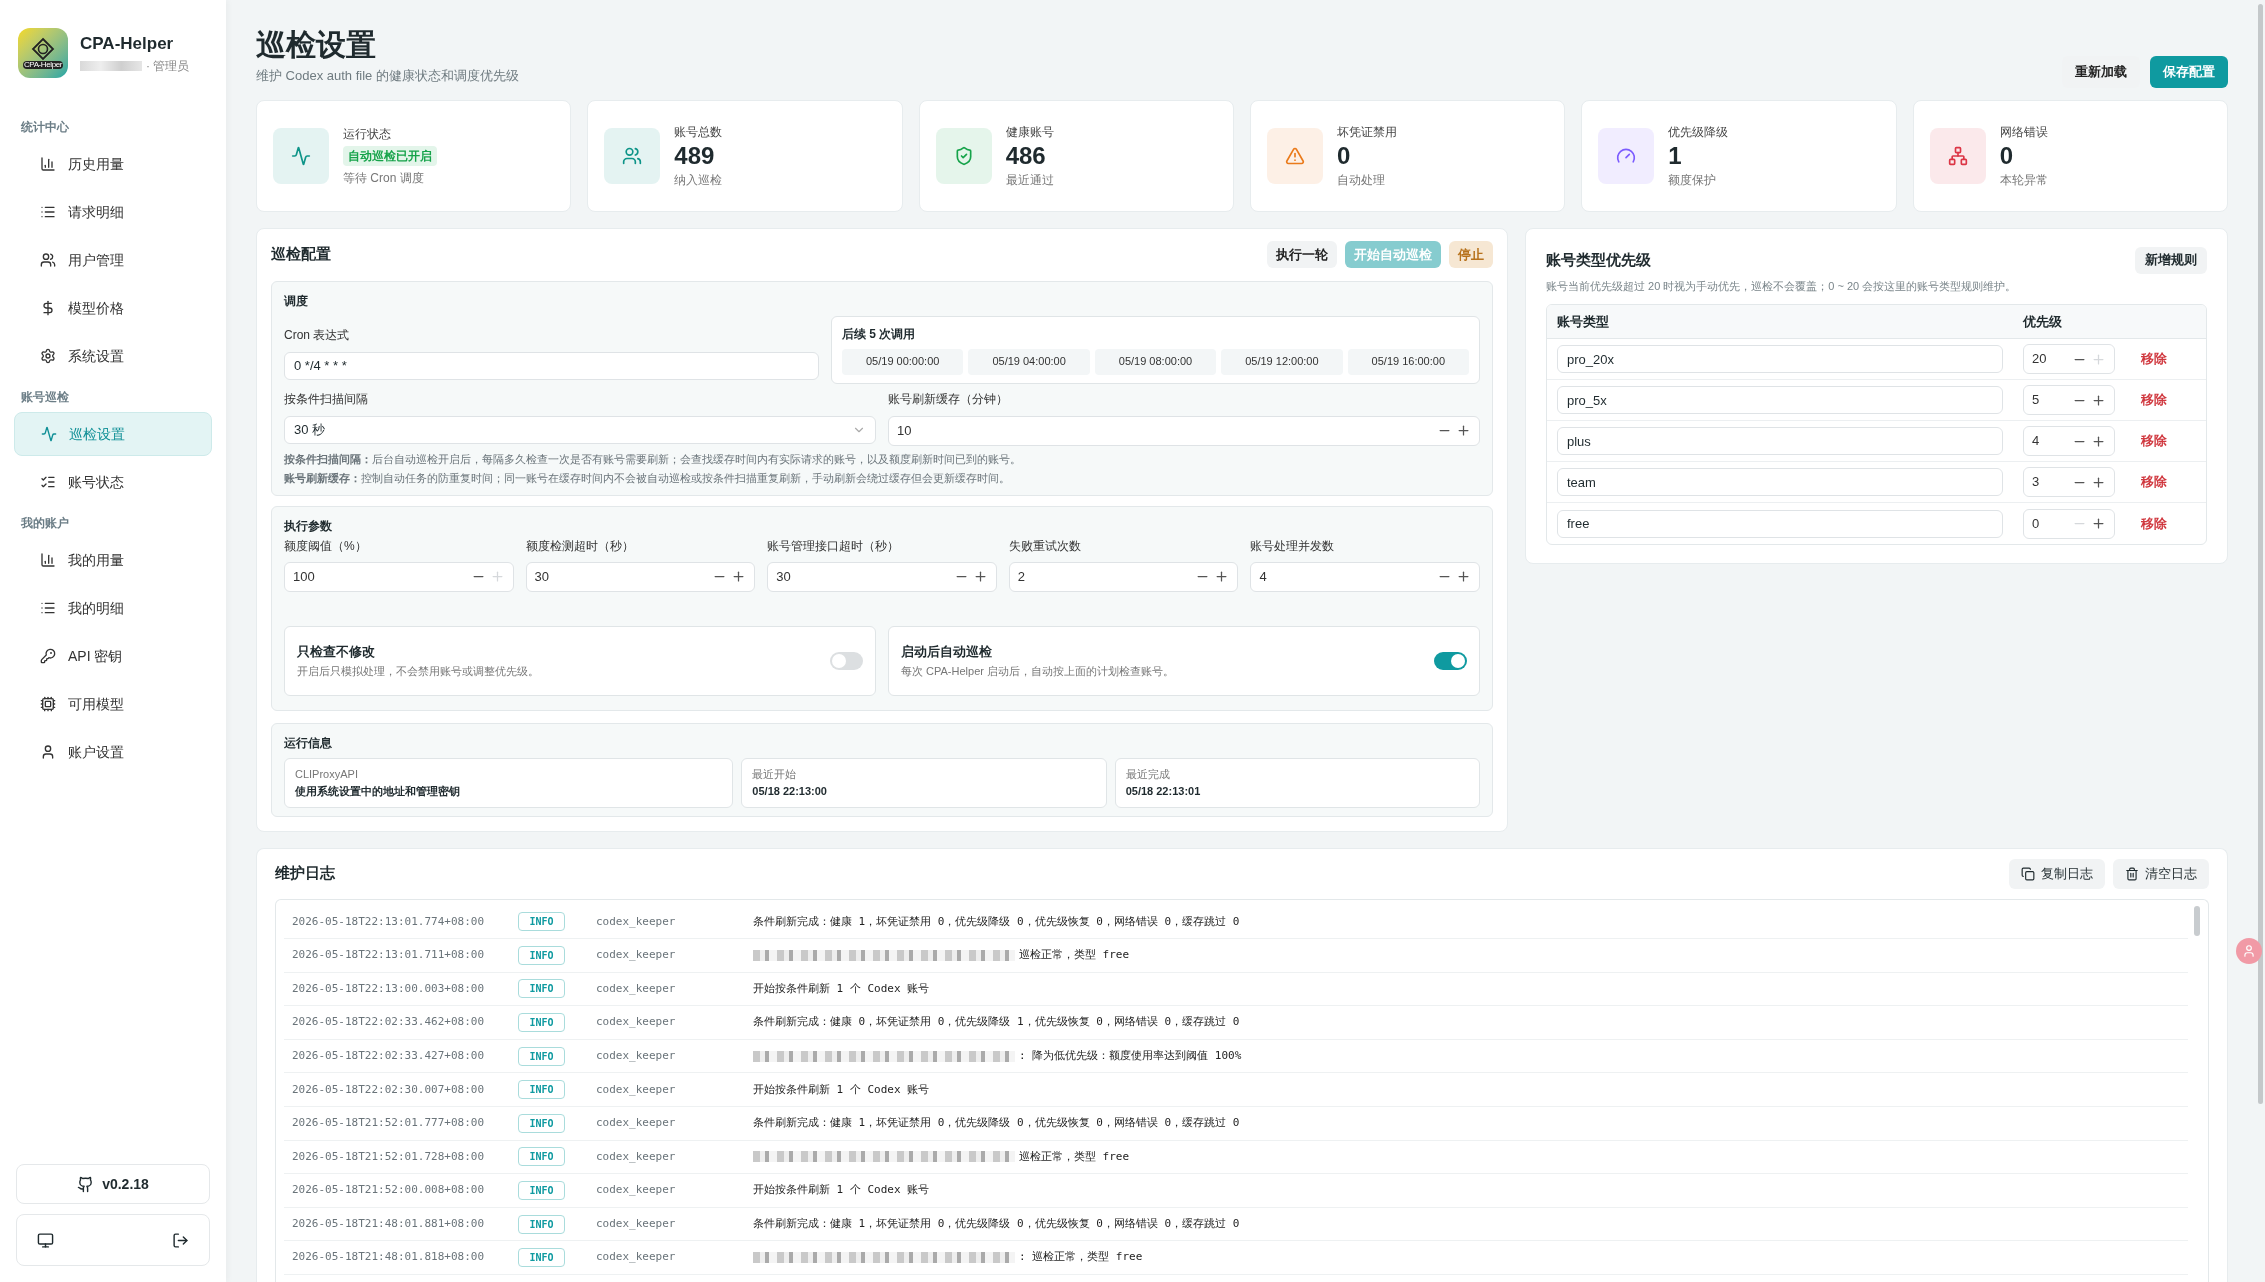 The height and width of the screenshot is (1282, 2265). Describe the element at coordinates (48, 164) in the screenshot. I see `bar-chart-icon` at that location.